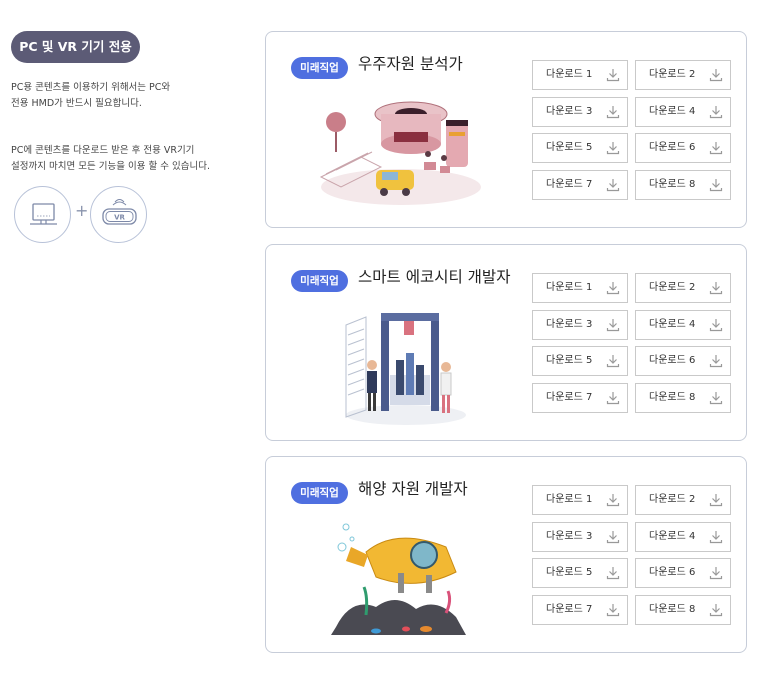 This screenshot has height=673, width=757. I want to click on plus-sign: +, so click(82, 210).